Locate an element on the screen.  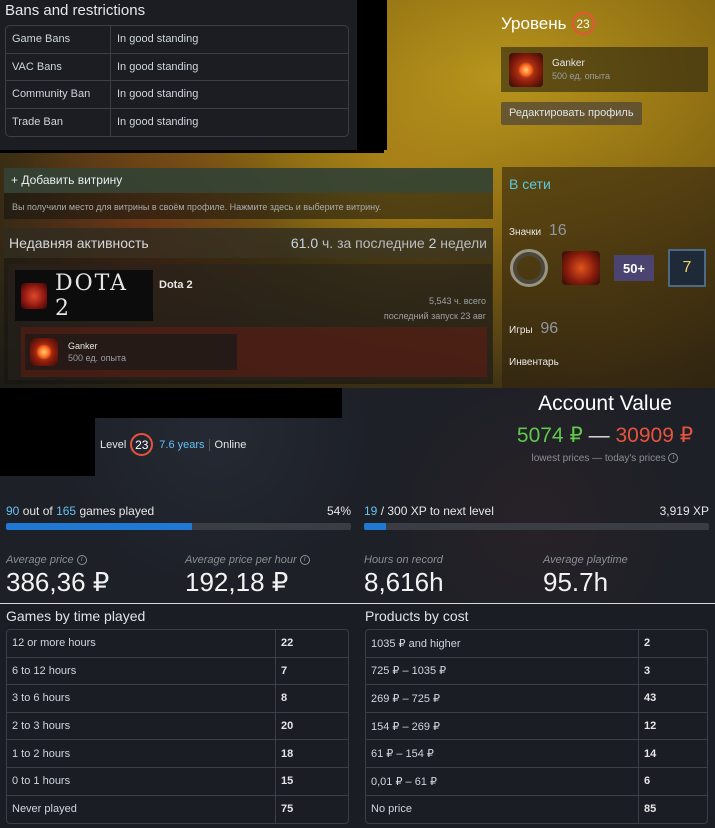
table-row: 12 or more hours 22 is located at coordinates (177, 644).